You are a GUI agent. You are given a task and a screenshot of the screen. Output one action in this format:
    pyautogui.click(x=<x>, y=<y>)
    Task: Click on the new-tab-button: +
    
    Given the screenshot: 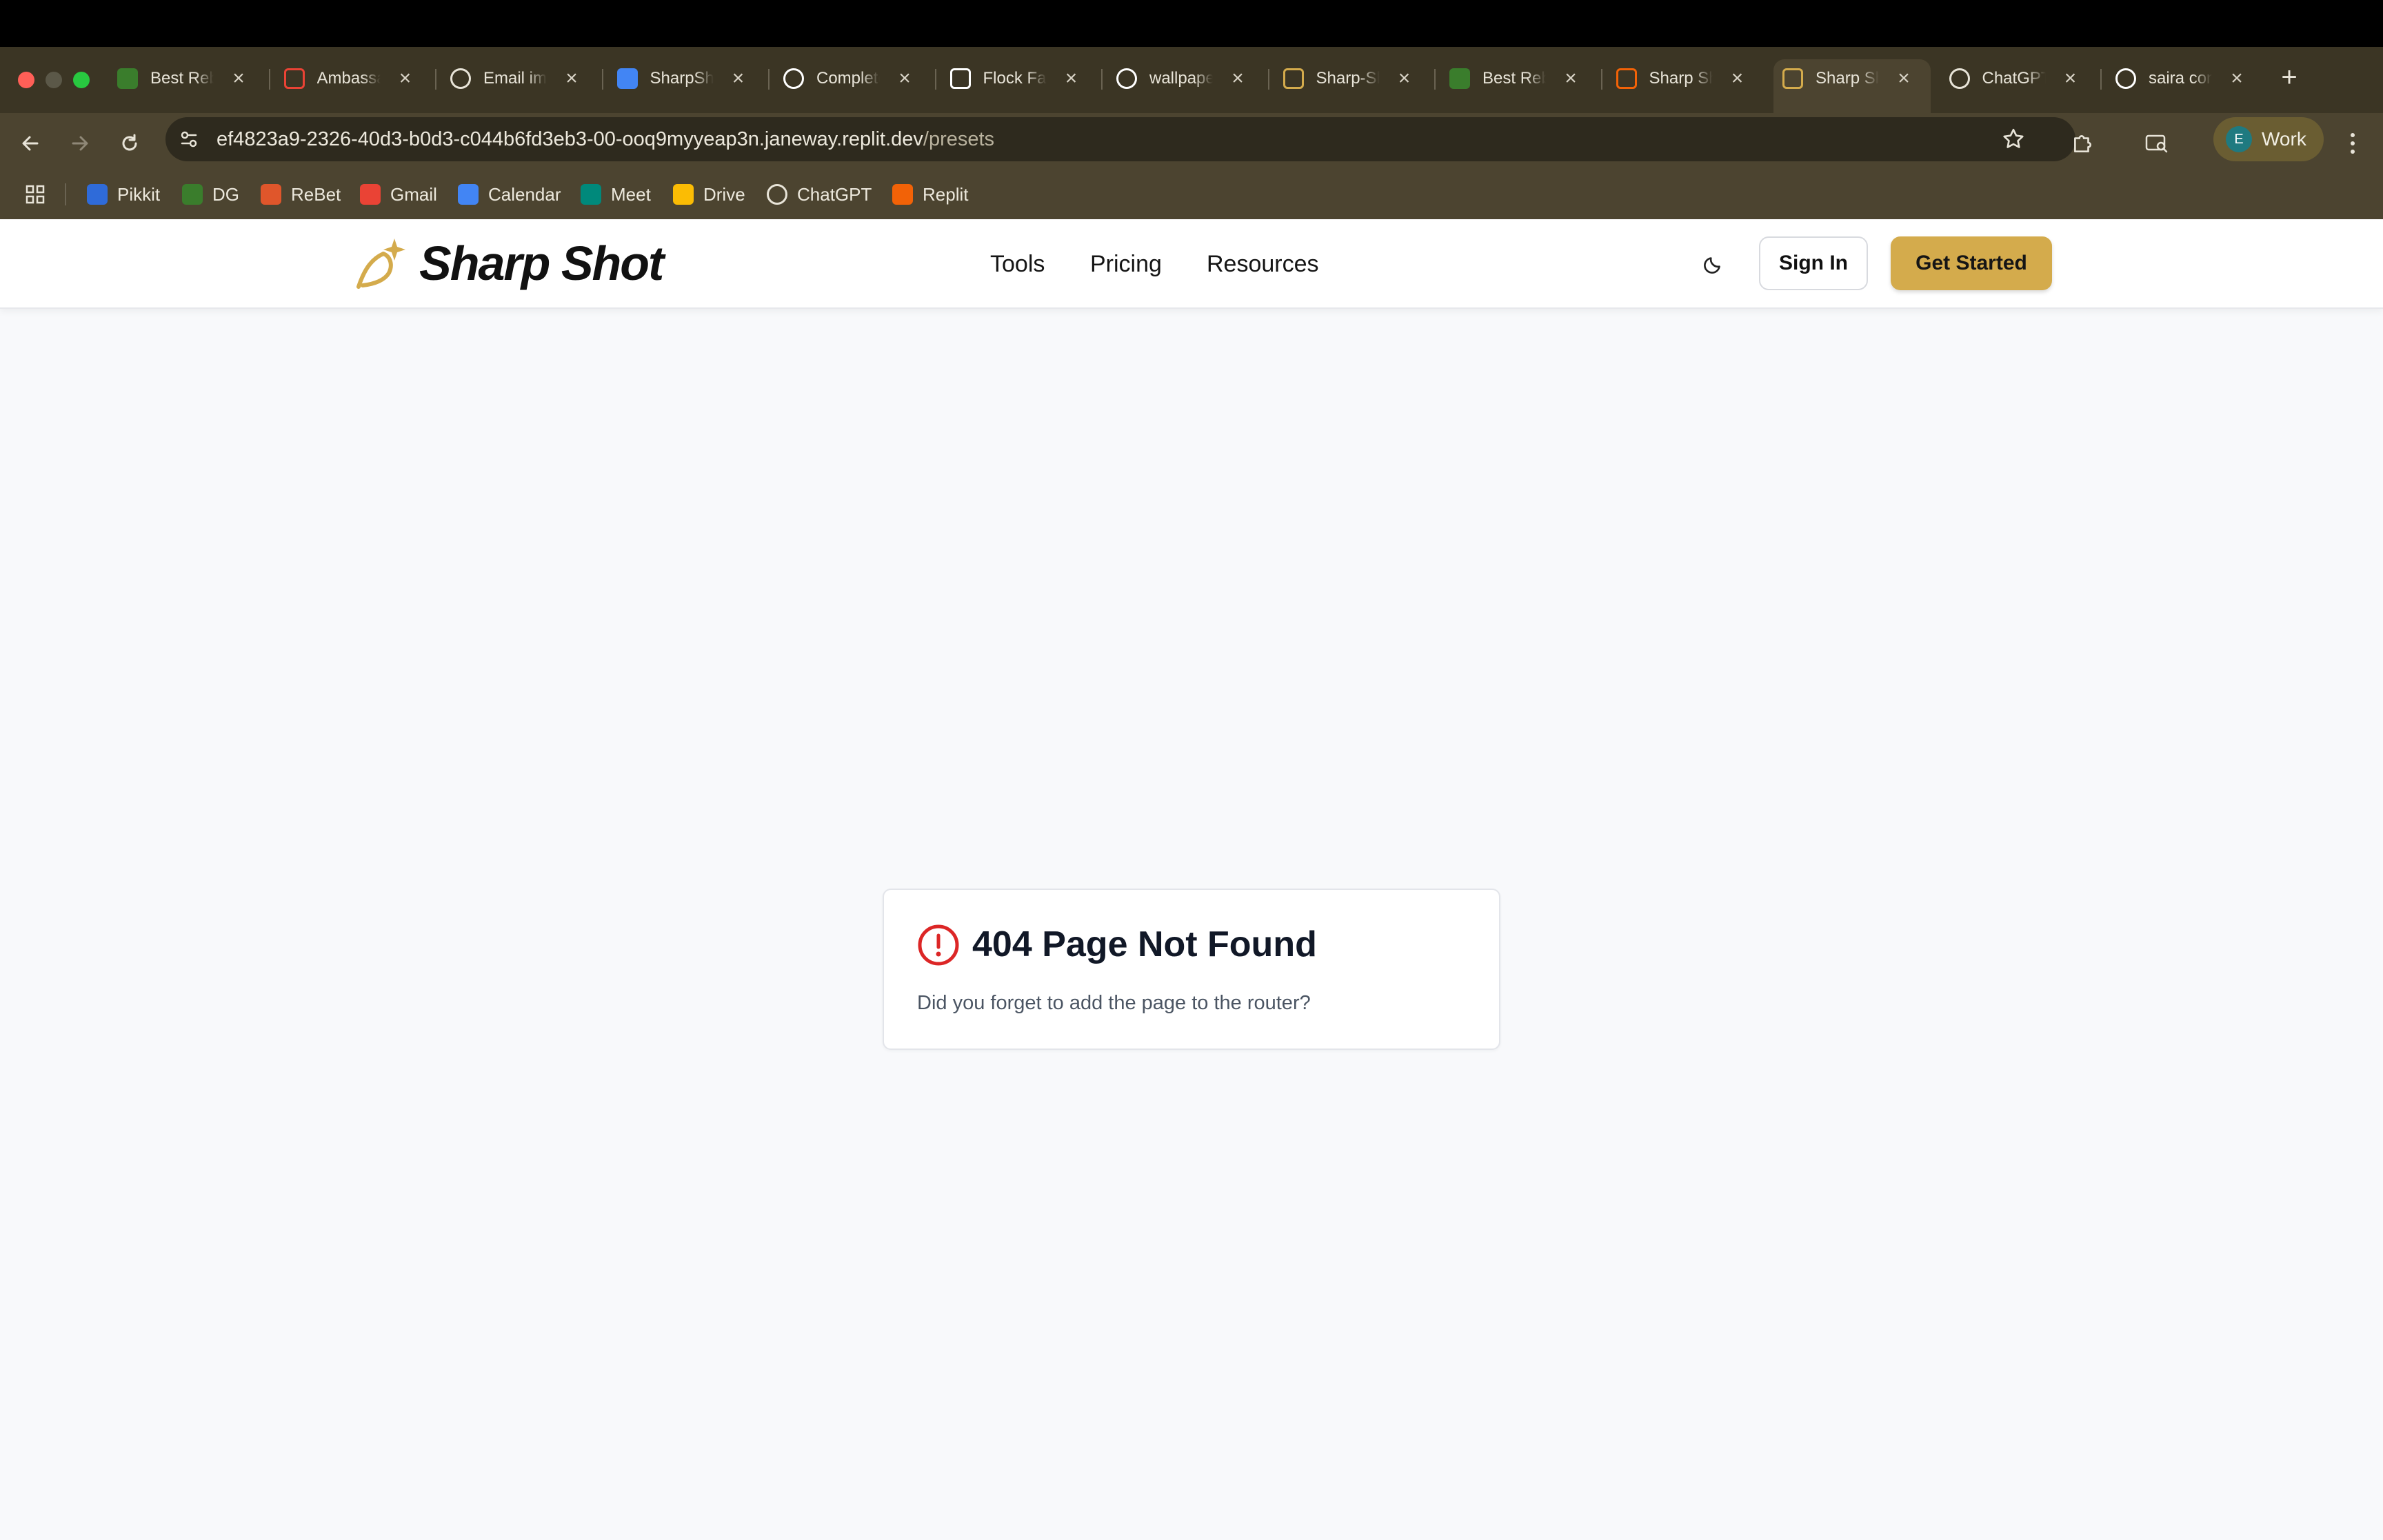 What is the action you would take?
    pyautogui.click(x=2289, y=78)
    